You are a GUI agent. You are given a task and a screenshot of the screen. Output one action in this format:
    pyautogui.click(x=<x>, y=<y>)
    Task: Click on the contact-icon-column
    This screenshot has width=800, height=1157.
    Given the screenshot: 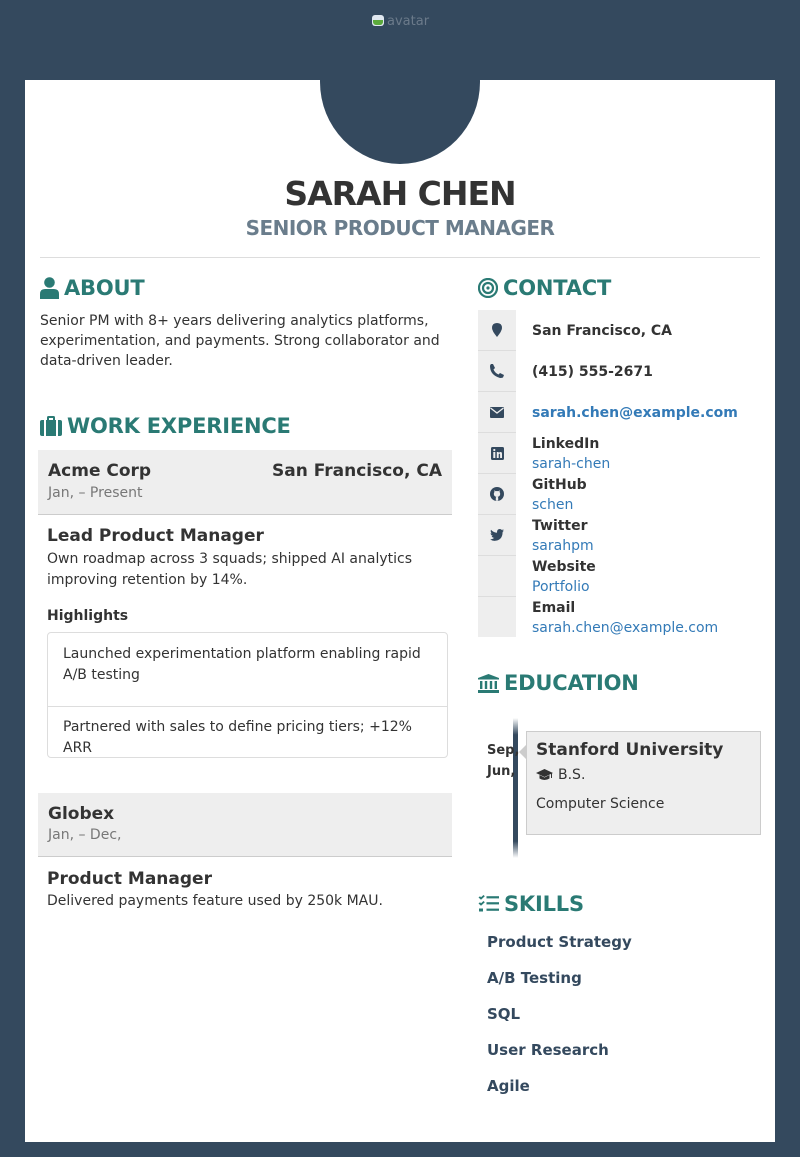 What is the action you would take?
    pyautogui.click(x=497, y=473)
    